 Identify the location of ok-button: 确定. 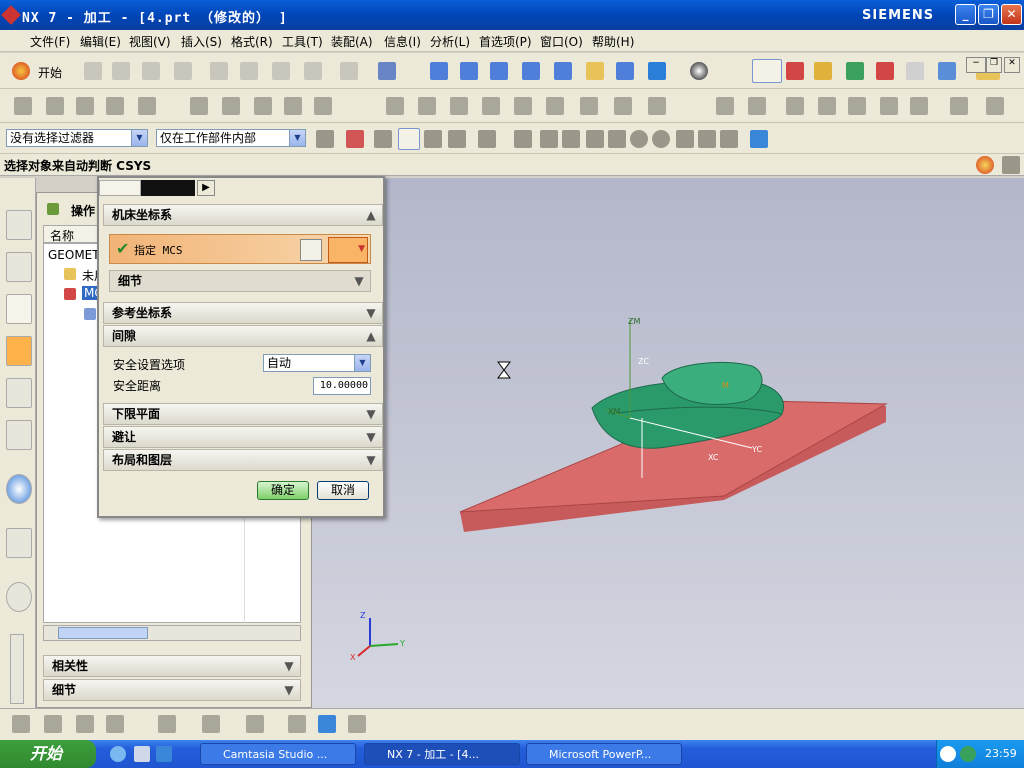
(283, 490).